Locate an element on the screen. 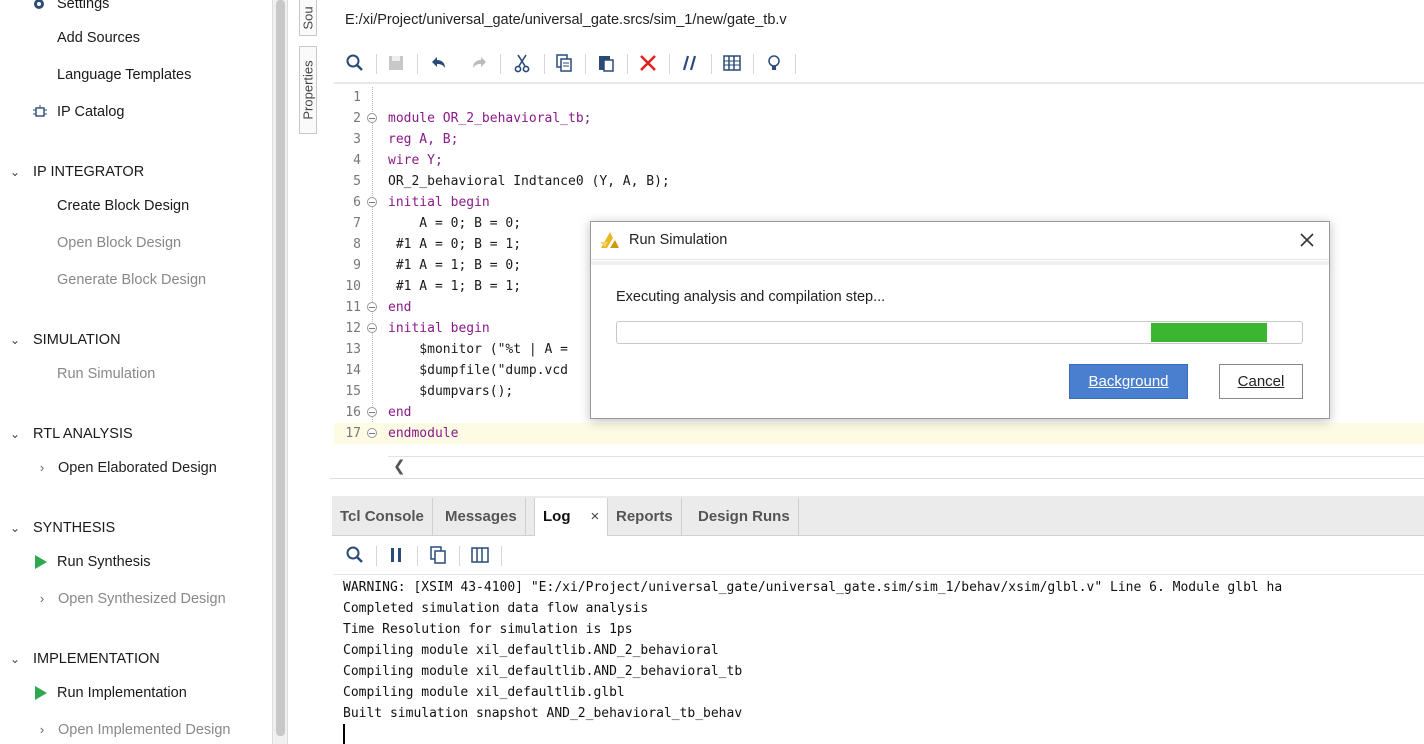 The width and height of the screenshot is (1424, 744). section-rtl-analysis: ⌄ RTL ANALYSIS is located at coordinates (70, 434).